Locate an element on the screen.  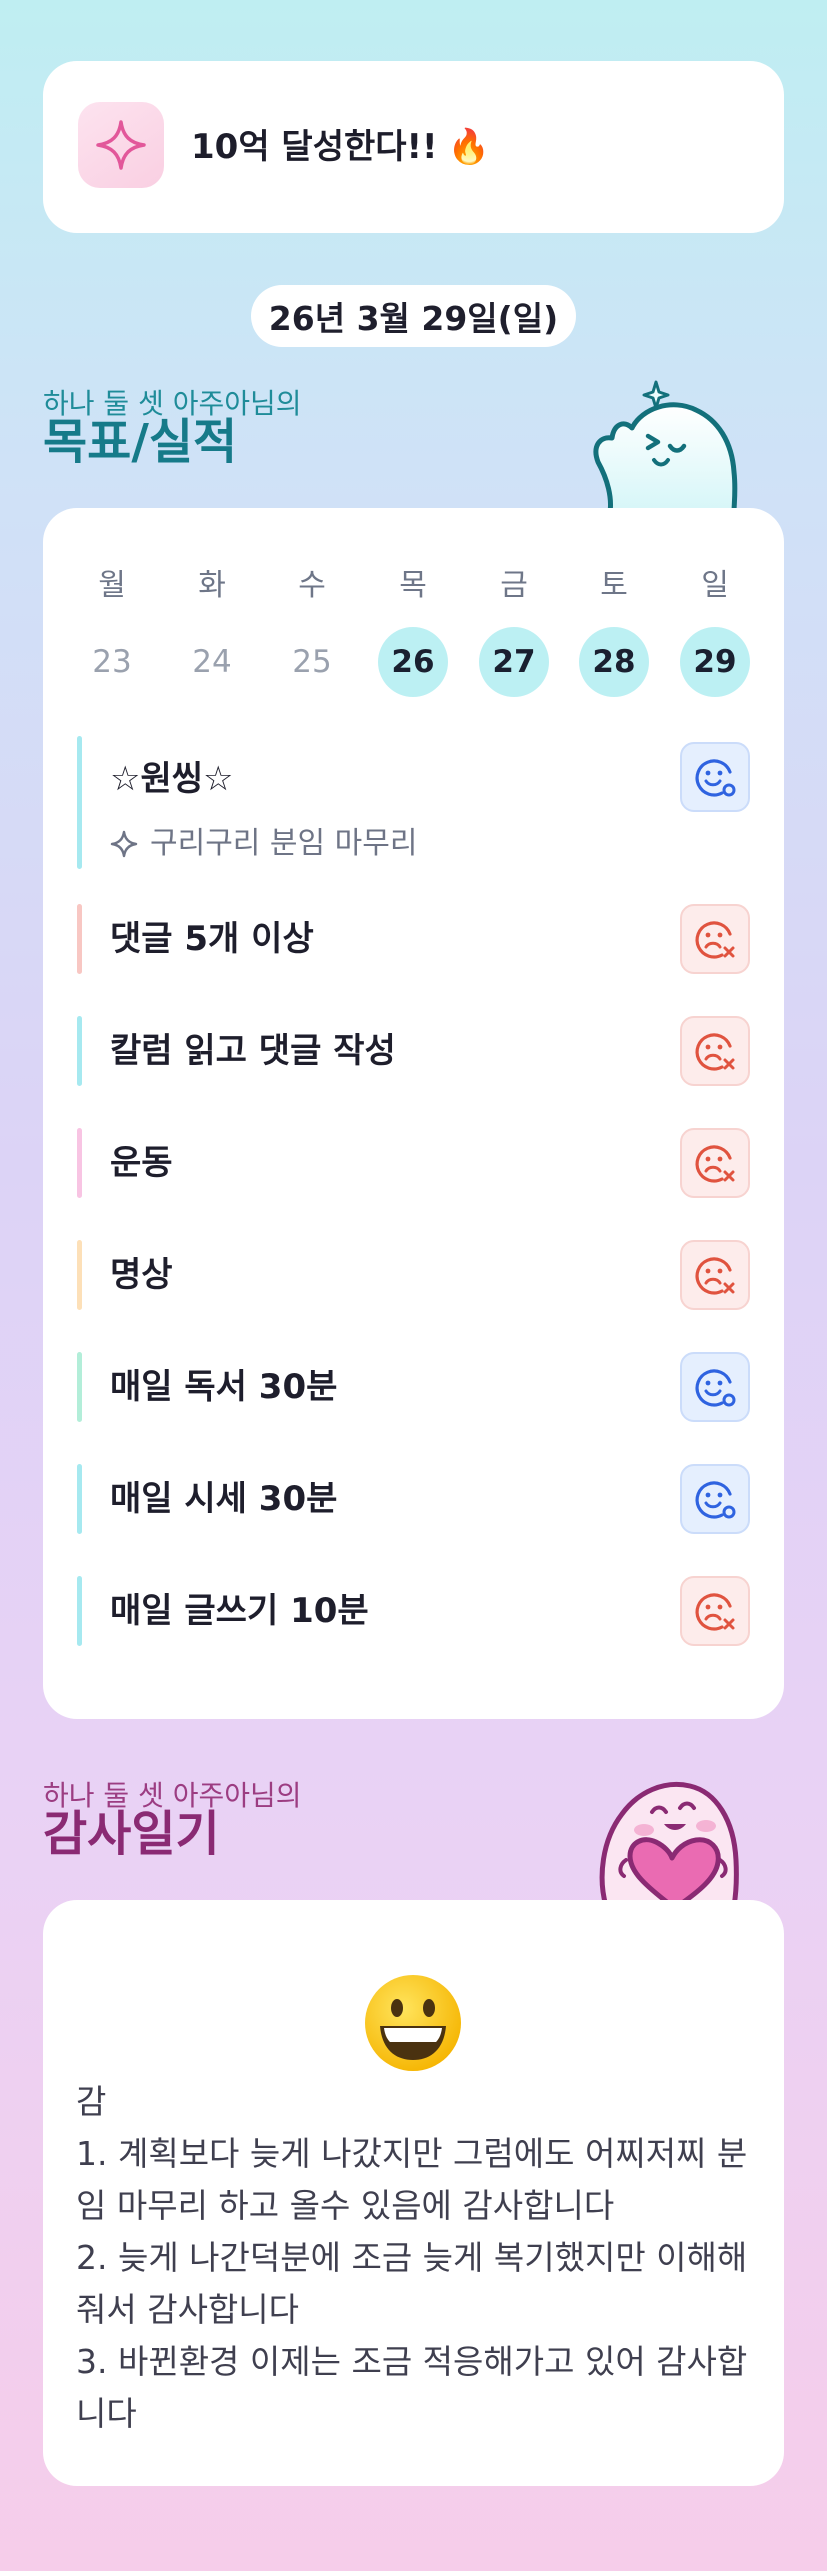
grinning-face-icon is located at coordinates (413, 2023).